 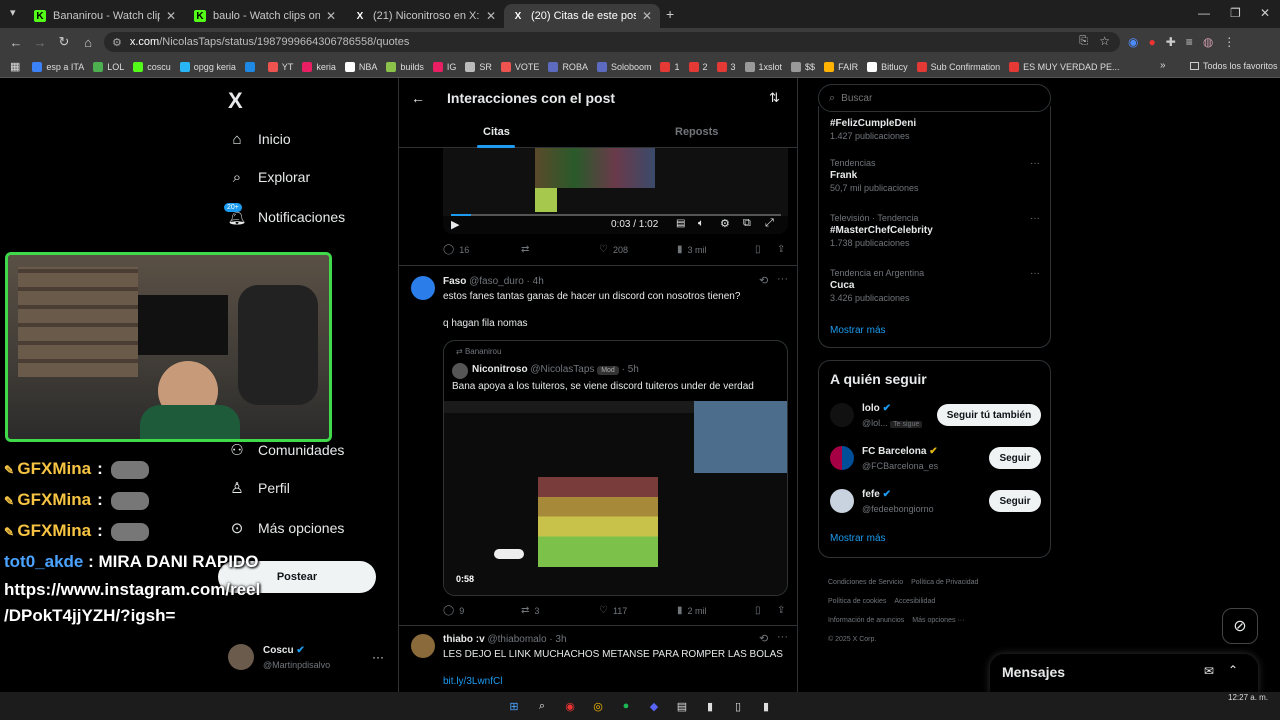 I want to click on profile-avatar-icon: ◍, so click(x=1208, y=42).